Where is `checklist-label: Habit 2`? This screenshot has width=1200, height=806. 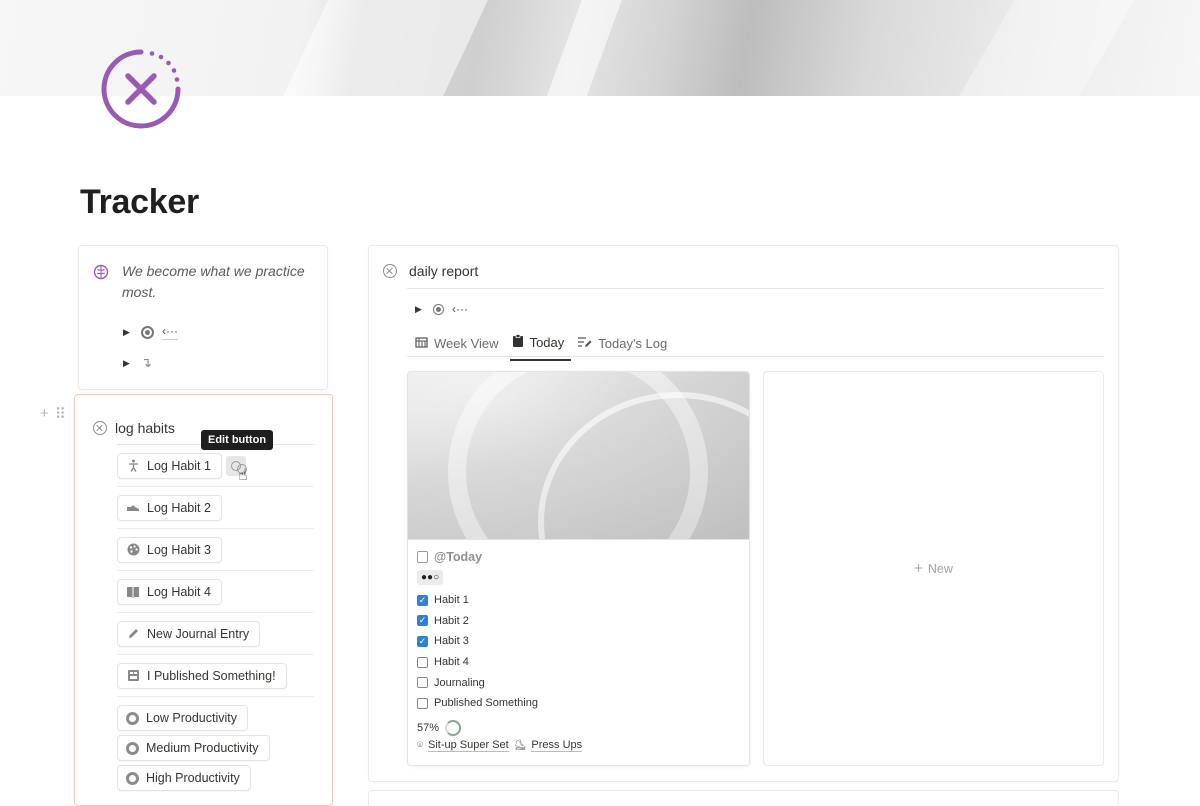 checklist-label: Habit 2 is located at coordinates (451, 620).